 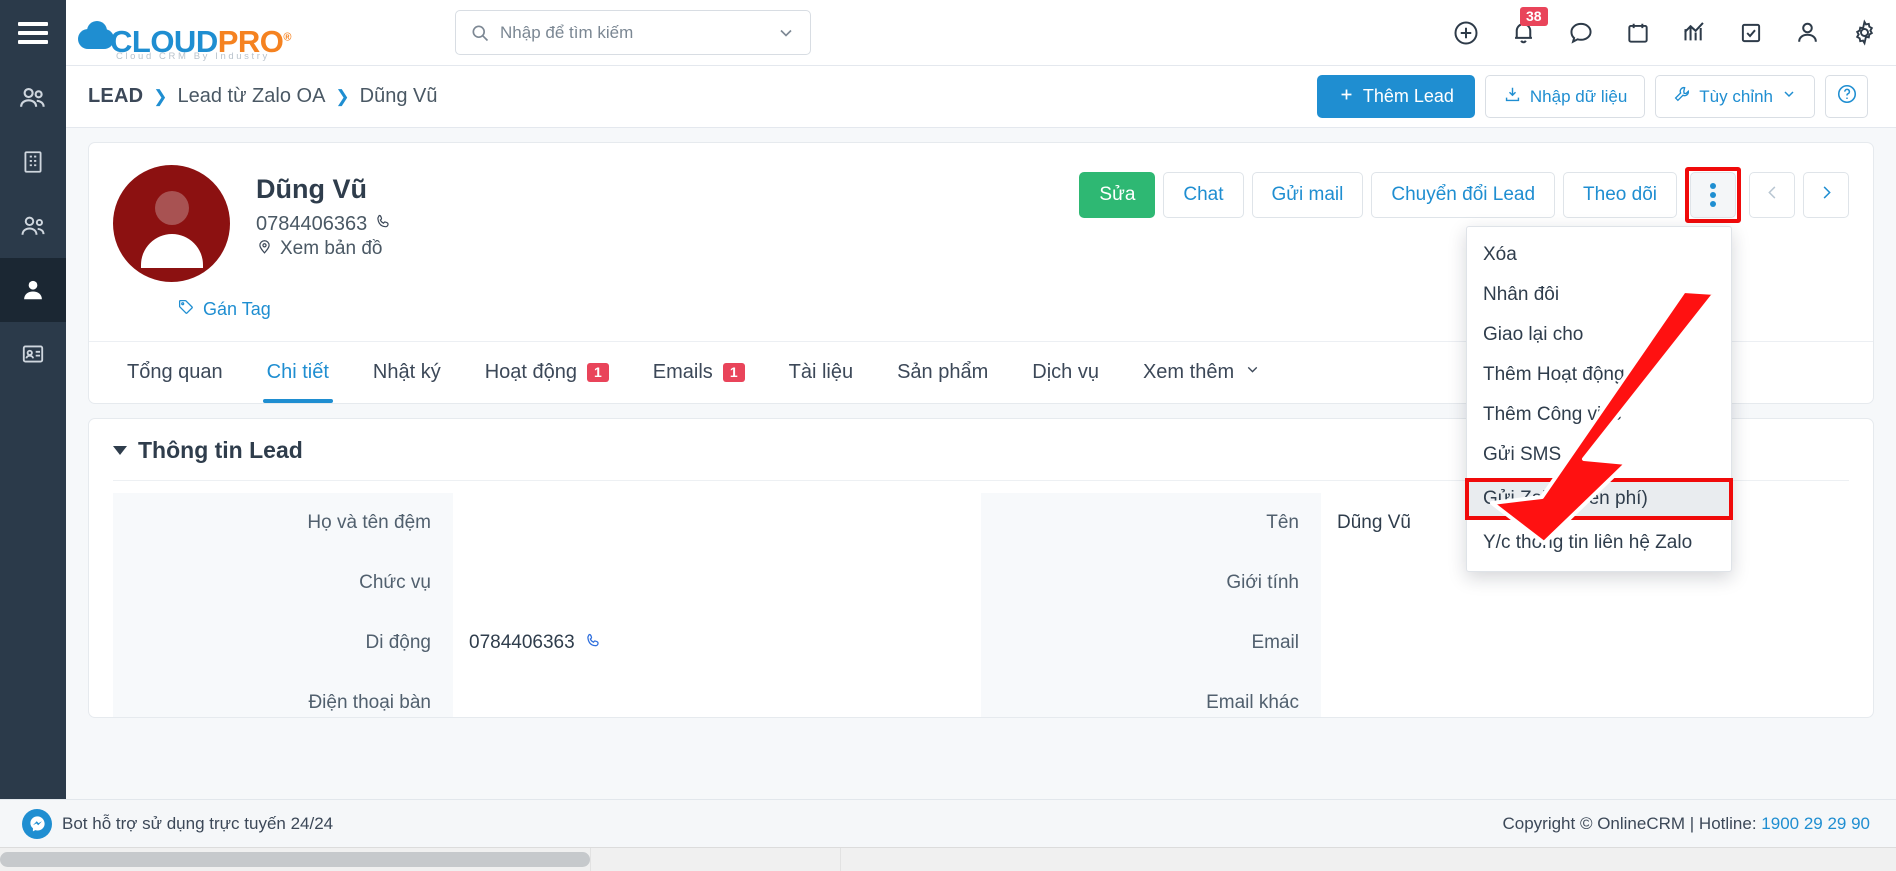 I want to click on plus-icon, so click(x=1346, y=97).